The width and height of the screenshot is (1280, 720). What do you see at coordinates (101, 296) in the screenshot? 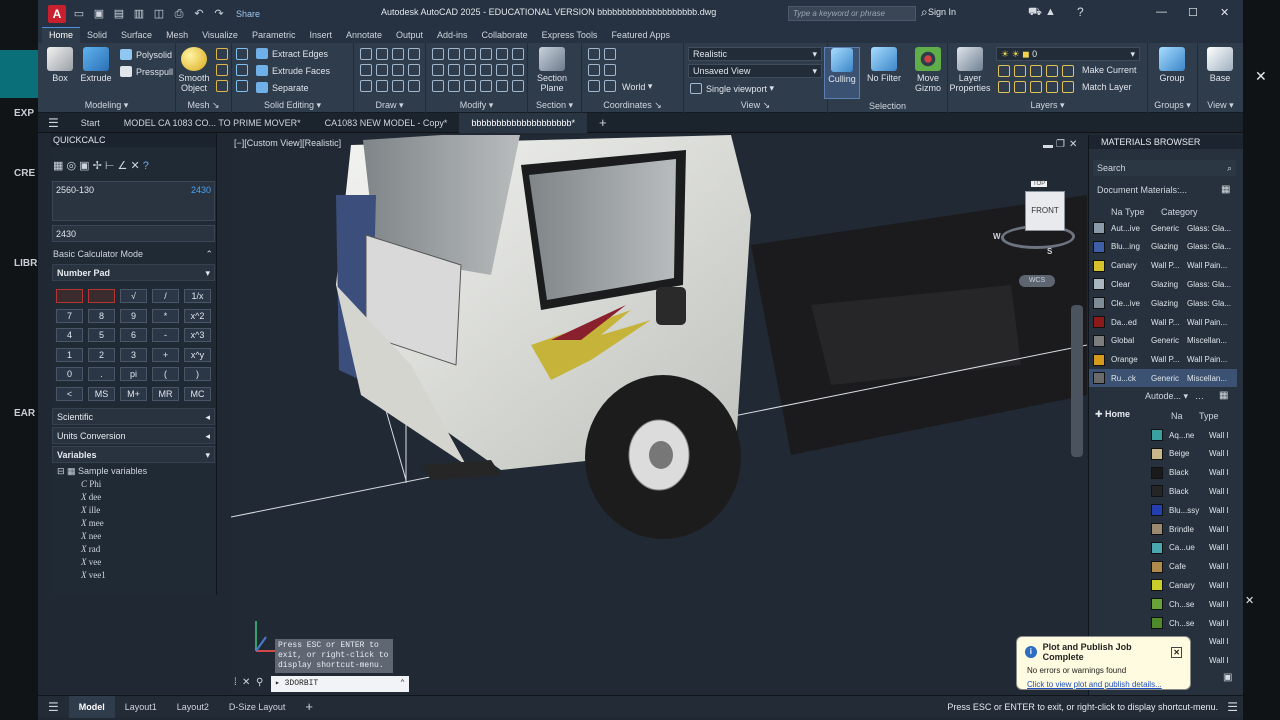
I see `numpad-key` at bounding box center [101, 296].